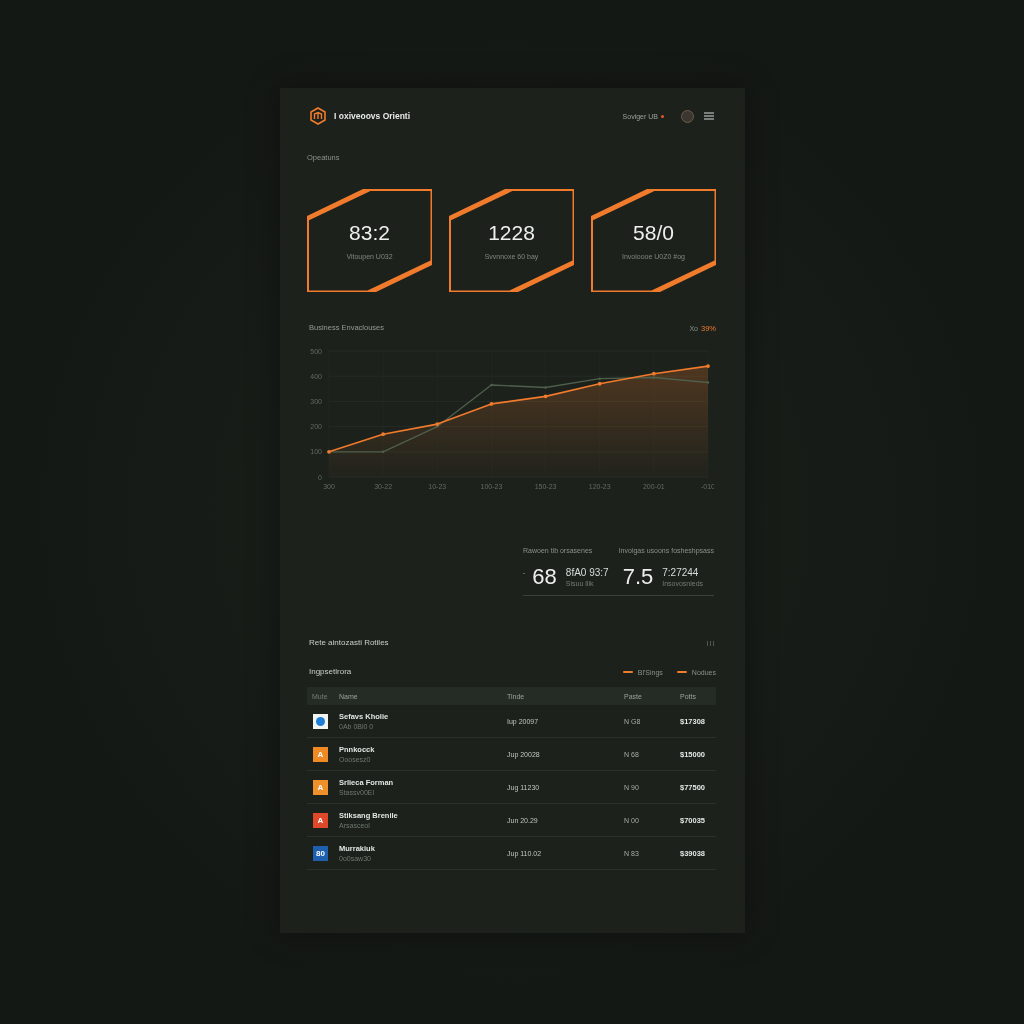 The width and height of the screenshot is (1024, 1024). What do you see at coordinates (318, 116) in the screenshot?
I see `hexagon-logo-icon` at bounding box center [318, 116].